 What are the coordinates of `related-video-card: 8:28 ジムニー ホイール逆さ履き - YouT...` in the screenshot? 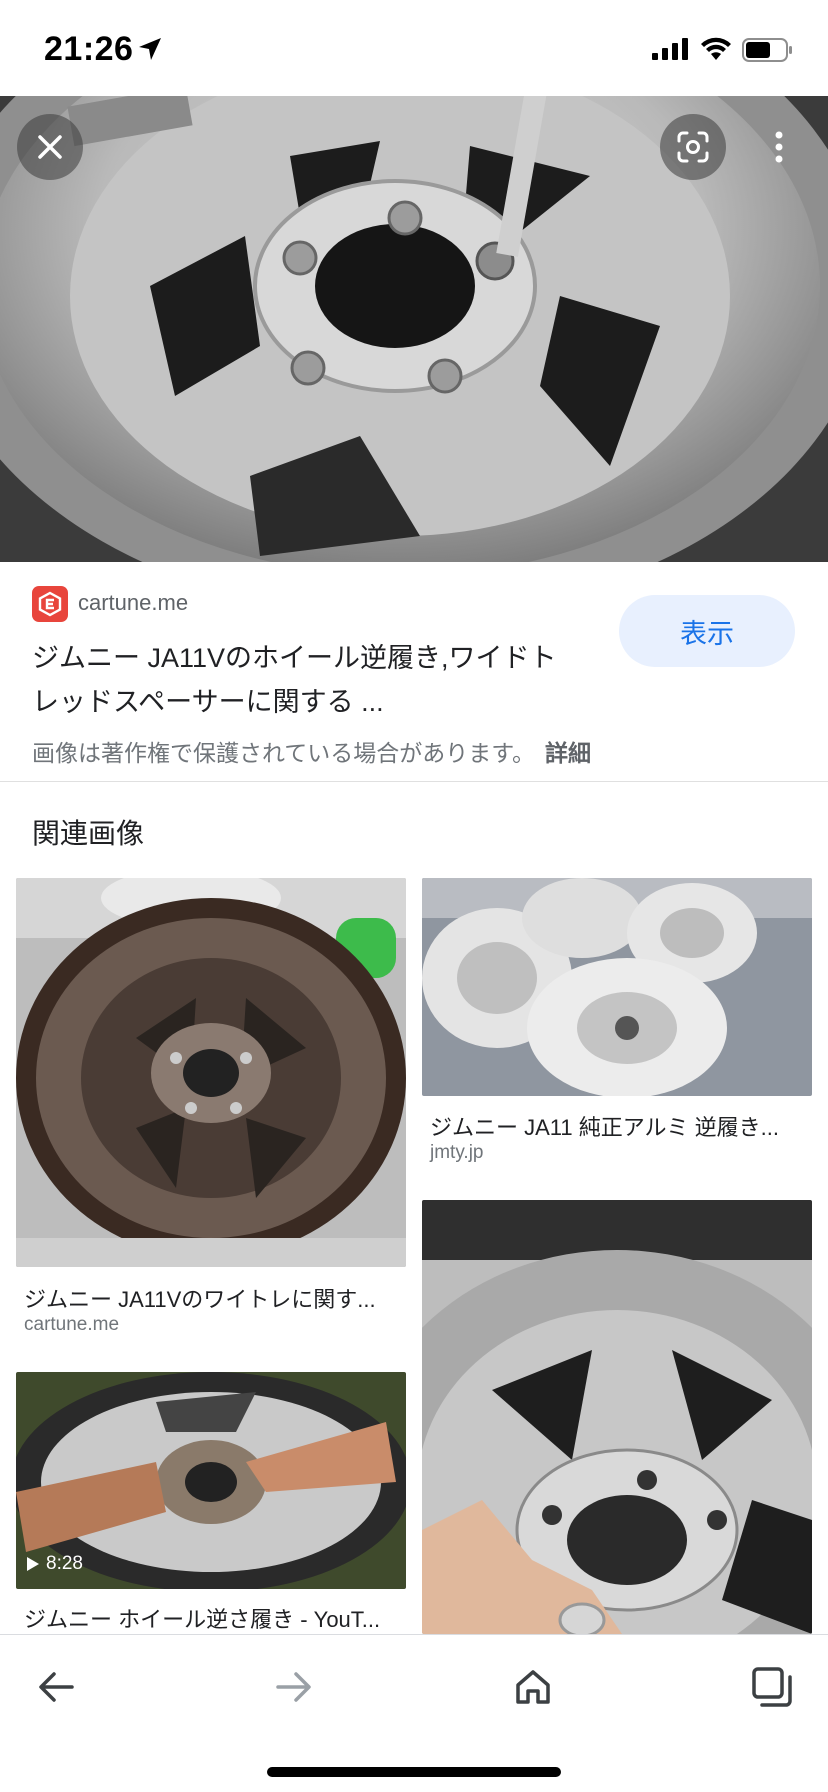 It's located at (211, 1503).